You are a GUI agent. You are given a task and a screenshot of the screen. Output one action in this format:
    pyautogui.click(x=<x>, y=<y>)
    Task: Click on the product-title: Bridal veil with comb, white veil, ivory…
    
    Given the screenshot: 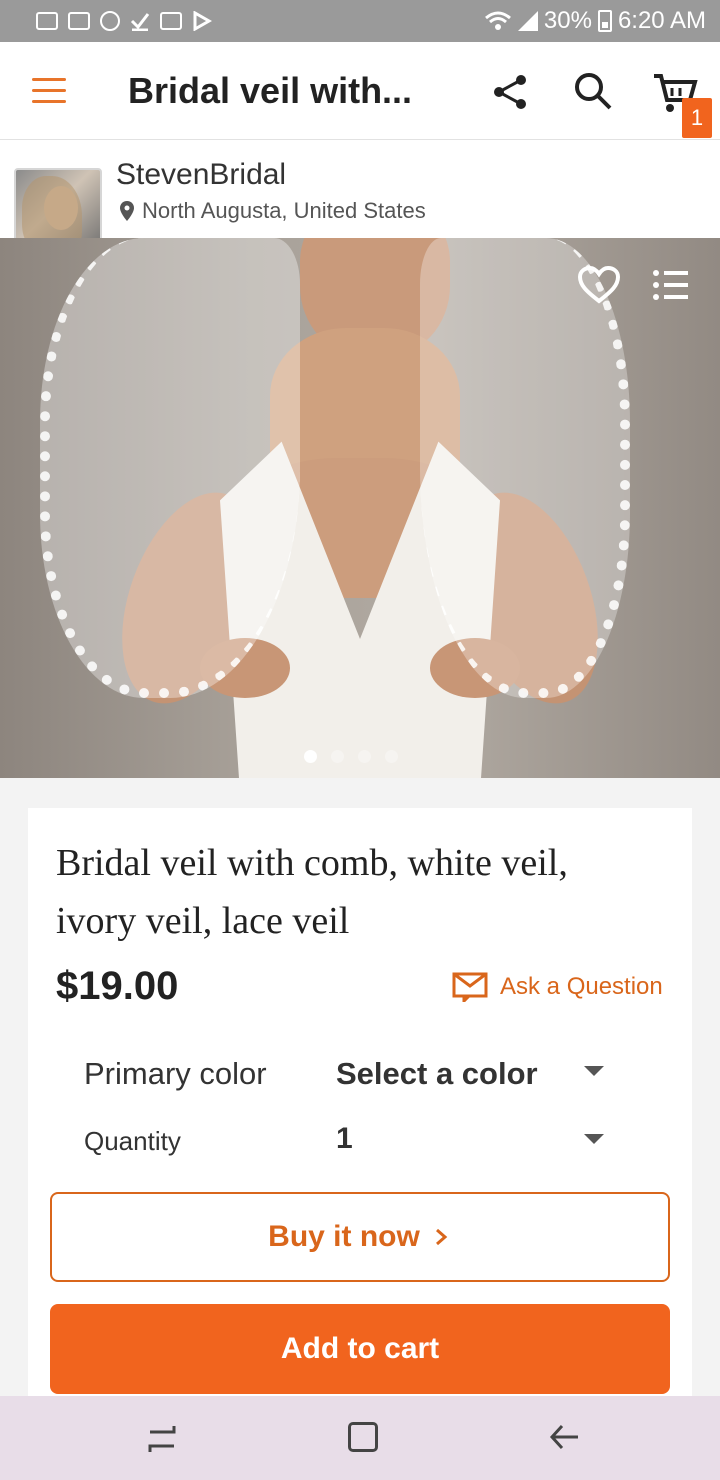 What is the action you would take?
    pyautogui.click(x=312, y=892)
    